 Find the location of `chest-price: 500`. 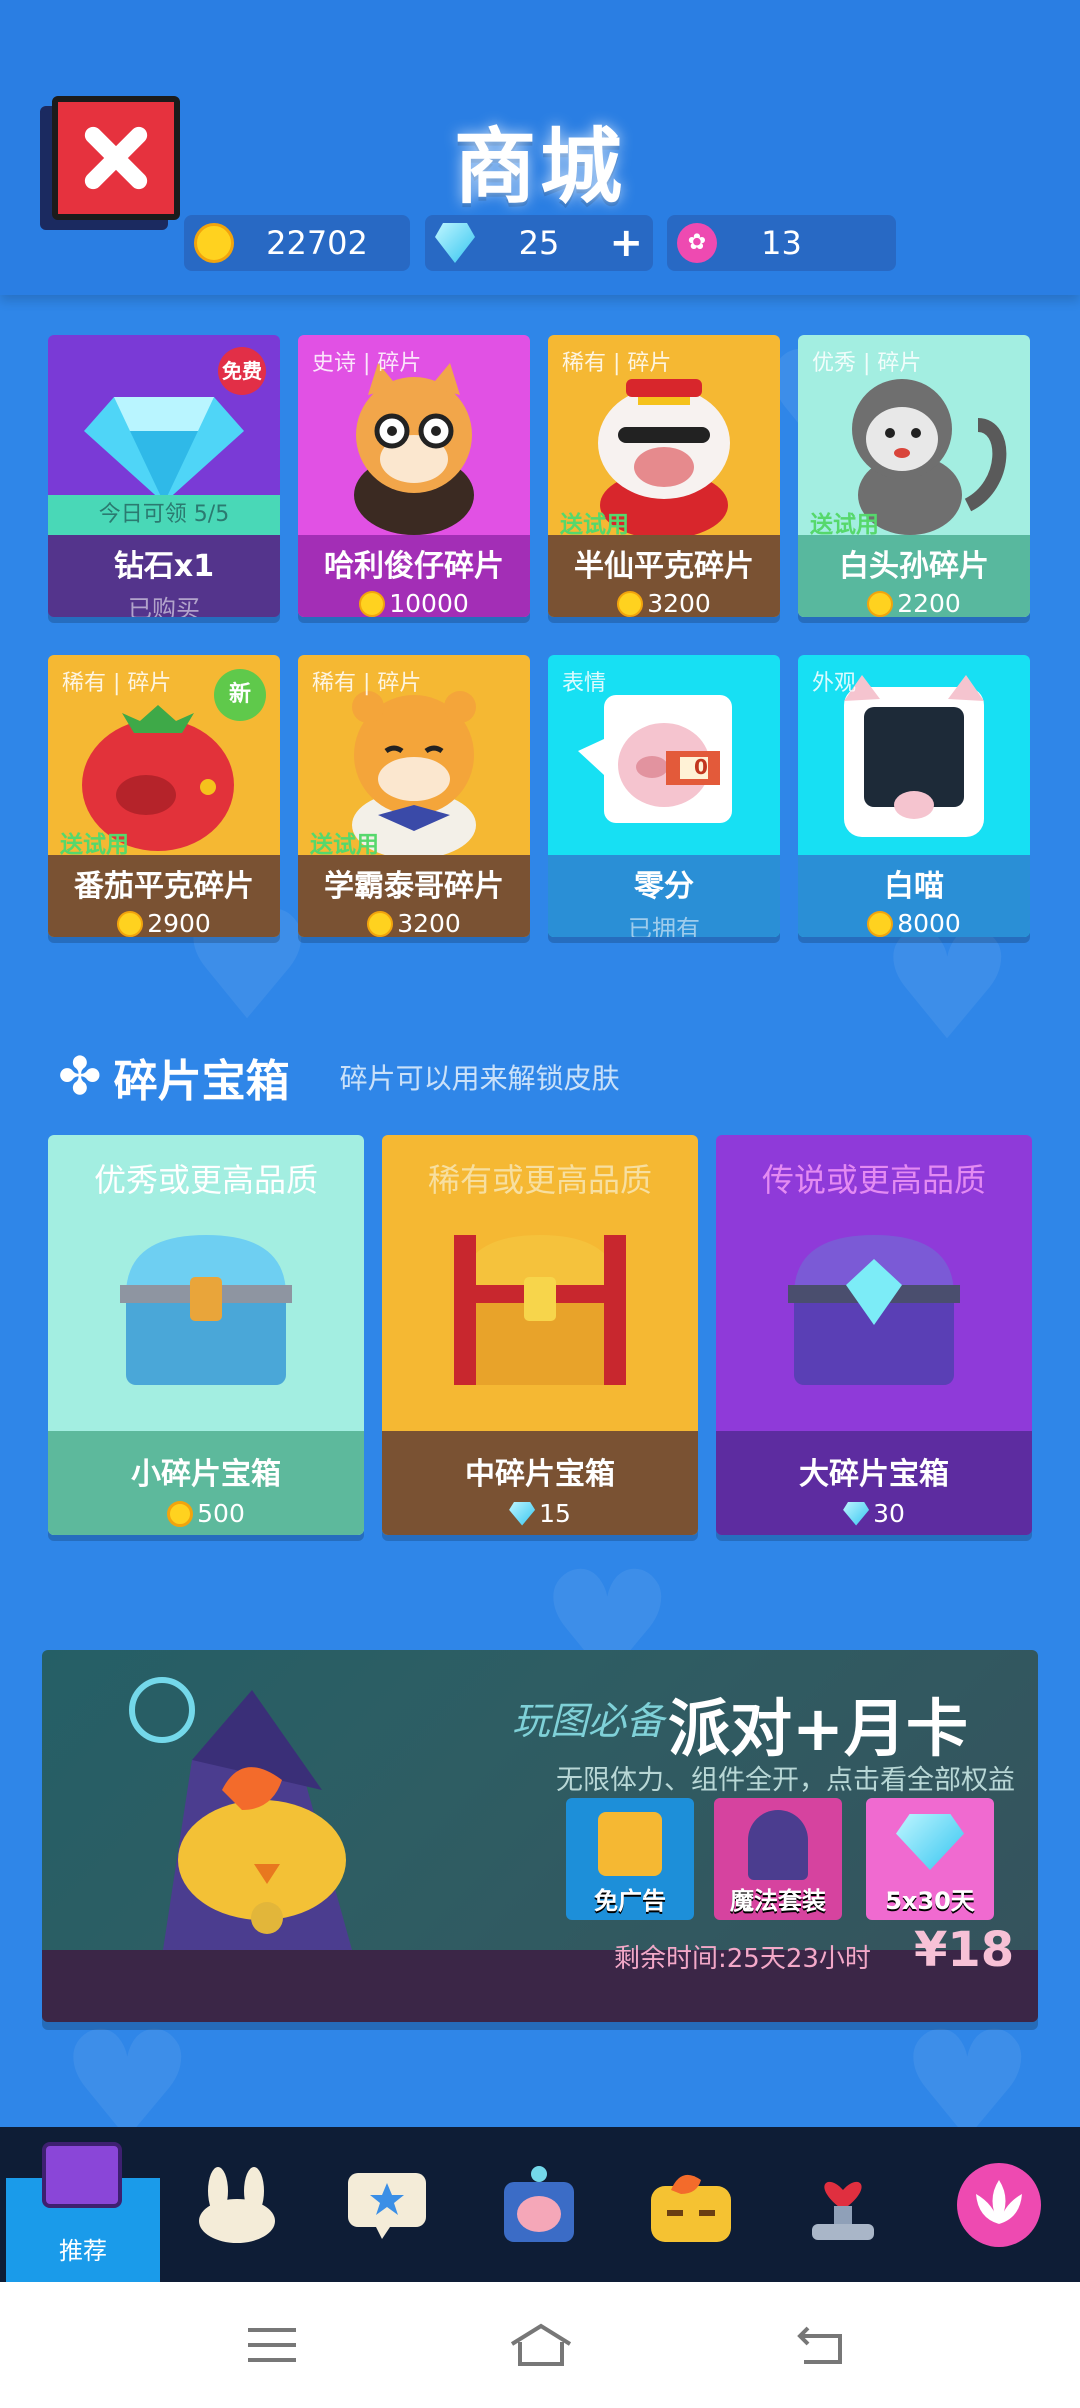

chest-price: 500 is located at coordinates (206, 1513).